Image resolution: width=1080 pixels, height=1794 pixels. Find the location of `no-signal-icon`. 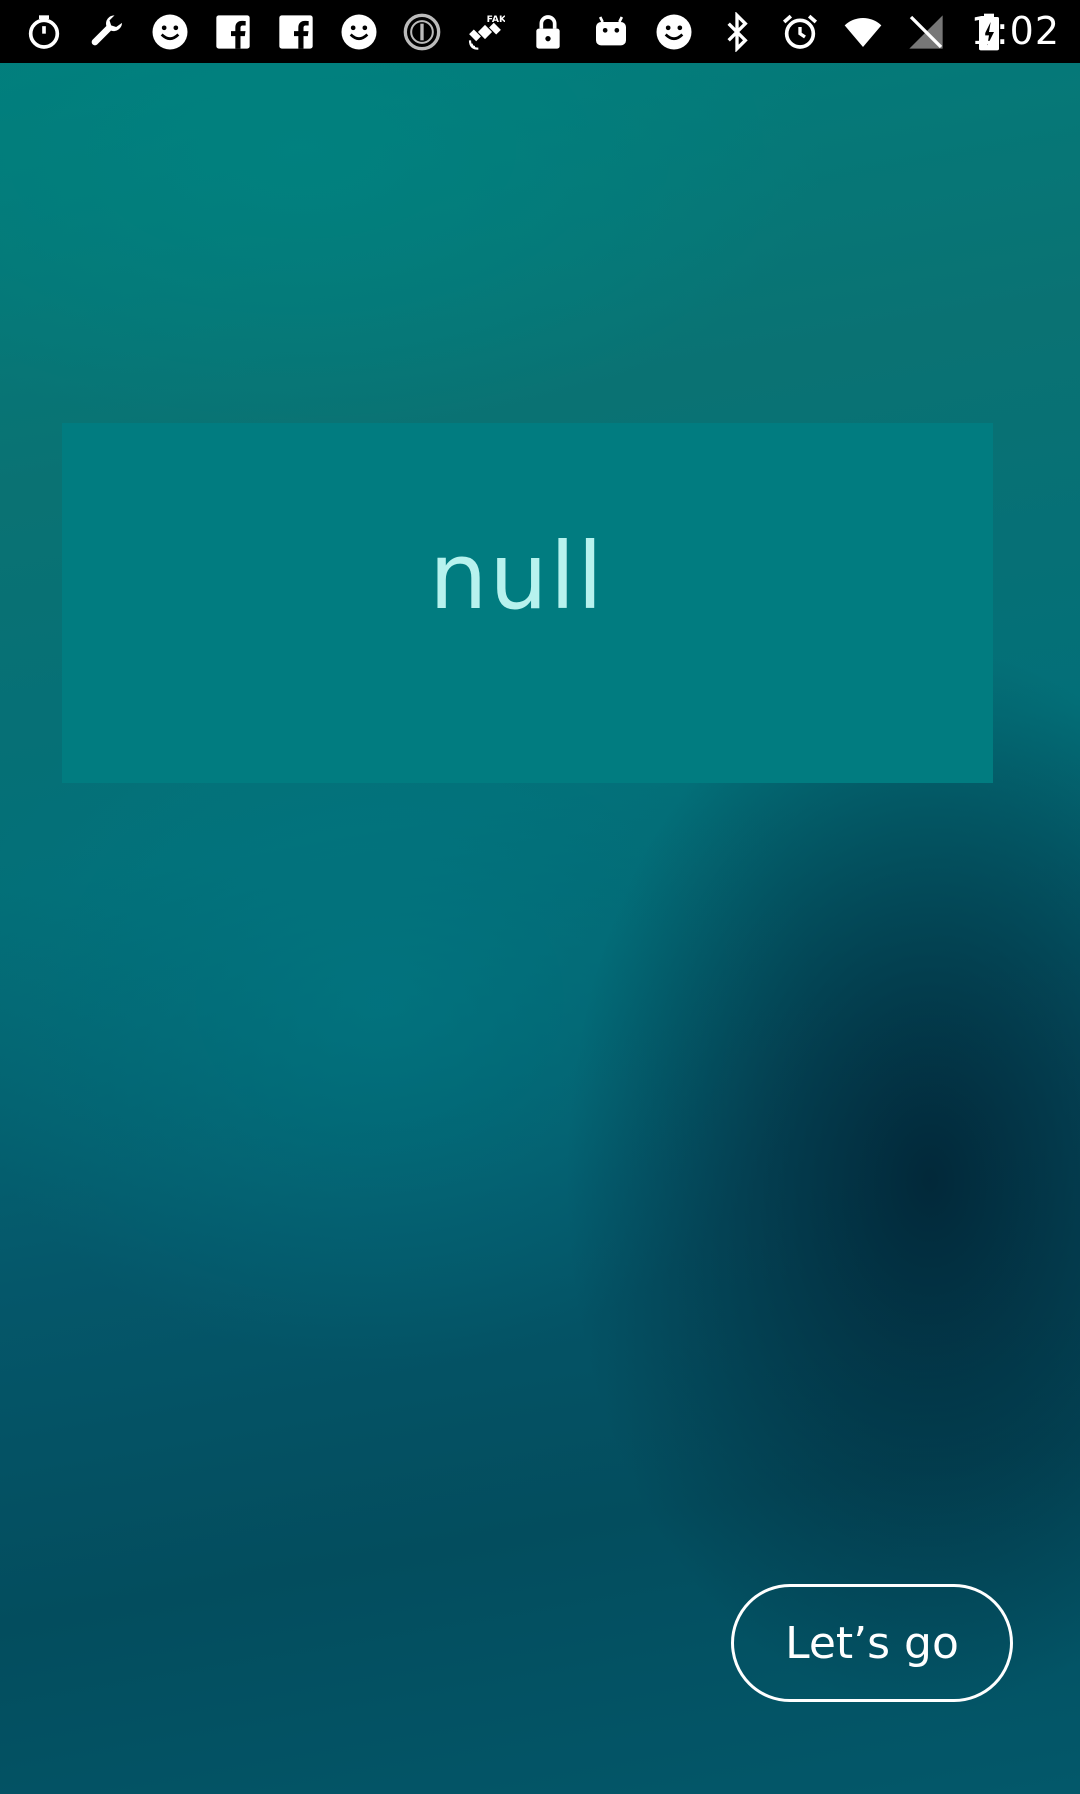

no-signal-icon is located at coordinates (926, 32).